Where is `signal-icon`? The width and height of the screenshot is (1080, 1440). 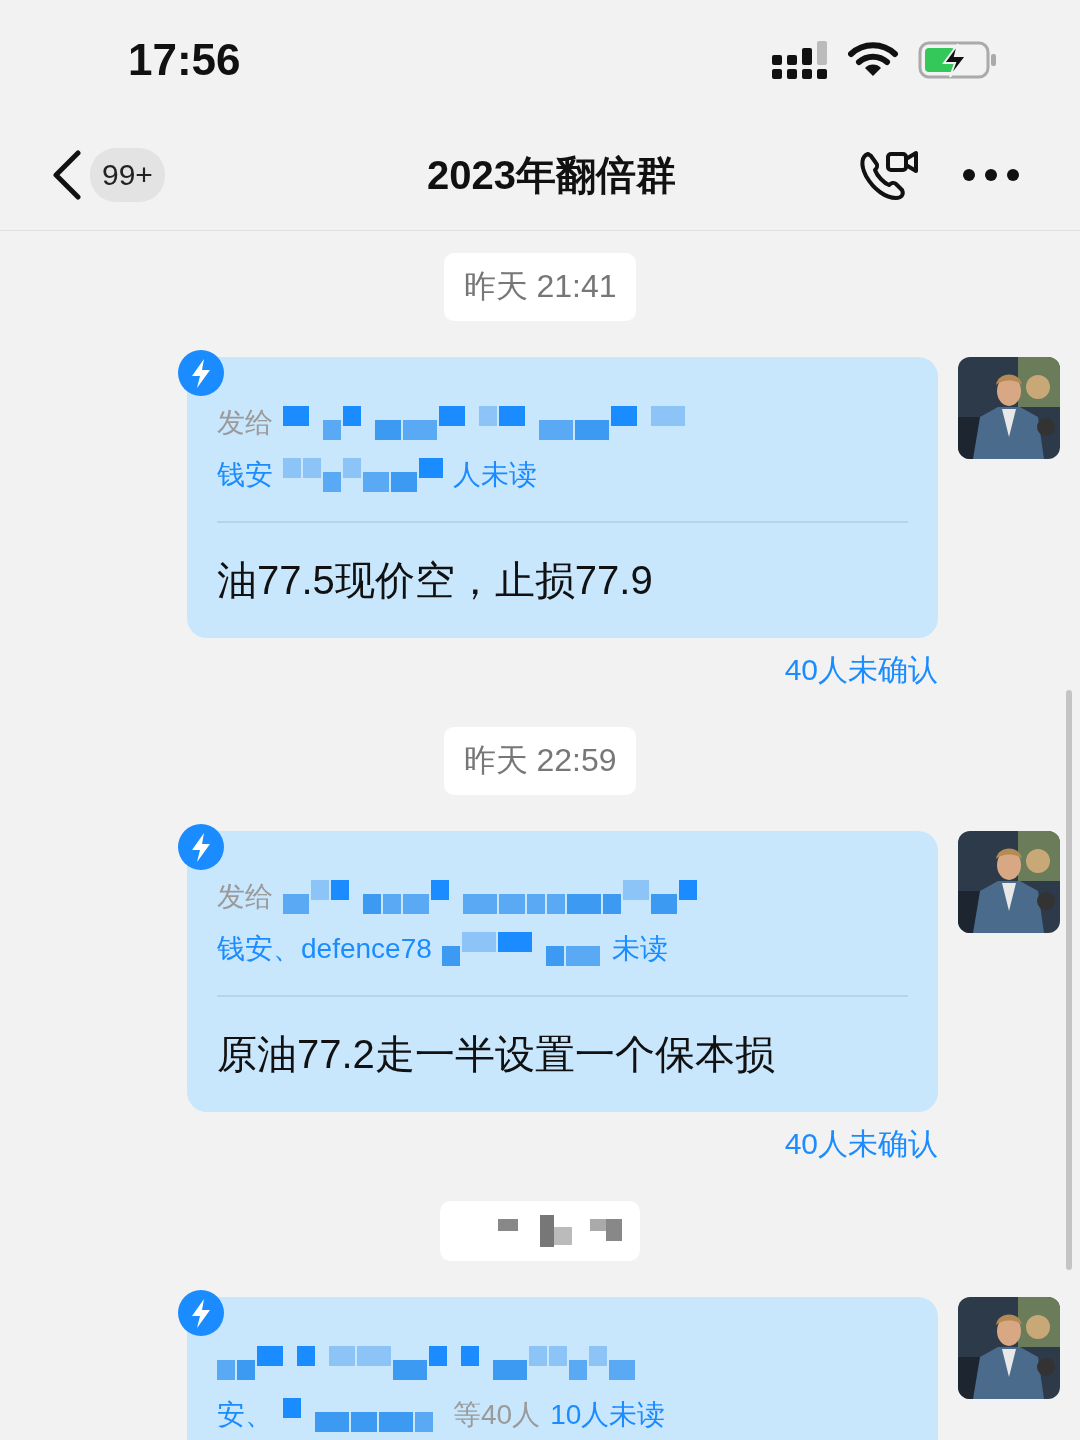 signal-icon is located at coordinates (800, 60).